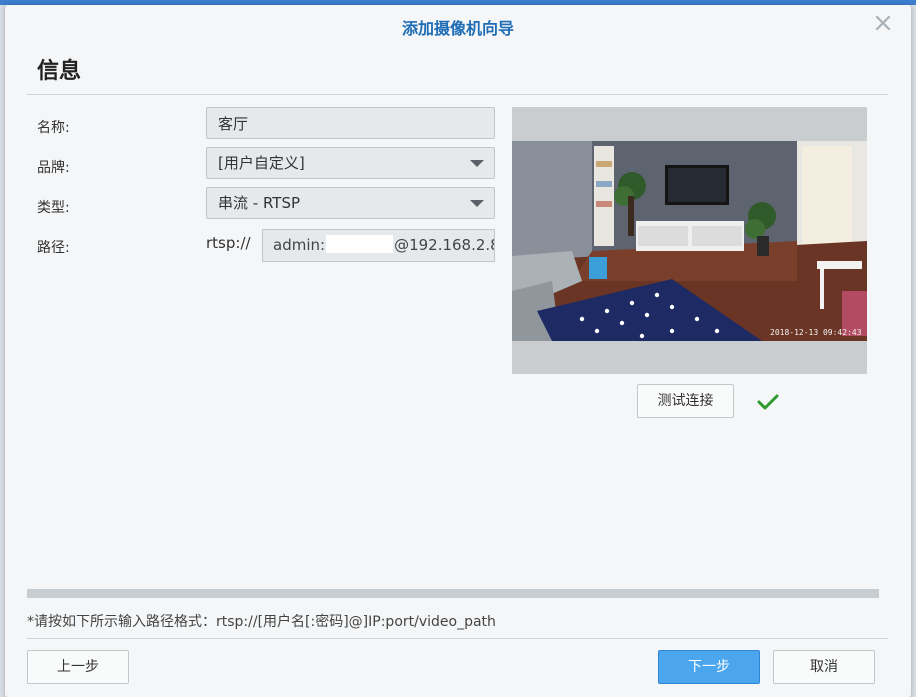  I want to click on type-label: 类型:, so click(53, 208).